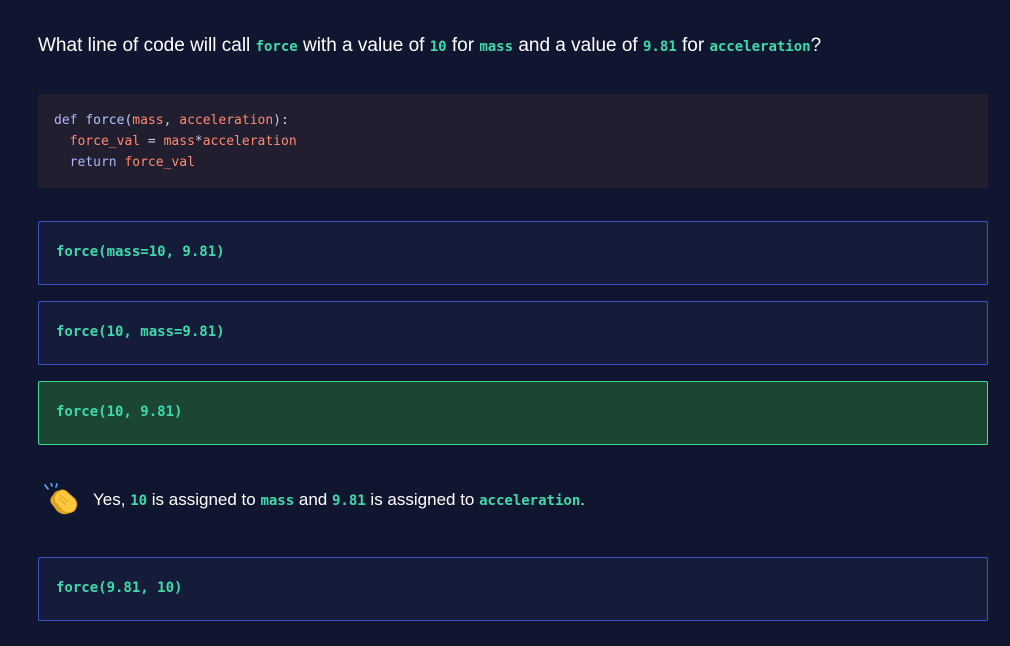 This screenshot has width=1010, height=646. Describe the element at coordinates (112, 499) in the screenshot. I see `feedback-part: Yes,` at that location.